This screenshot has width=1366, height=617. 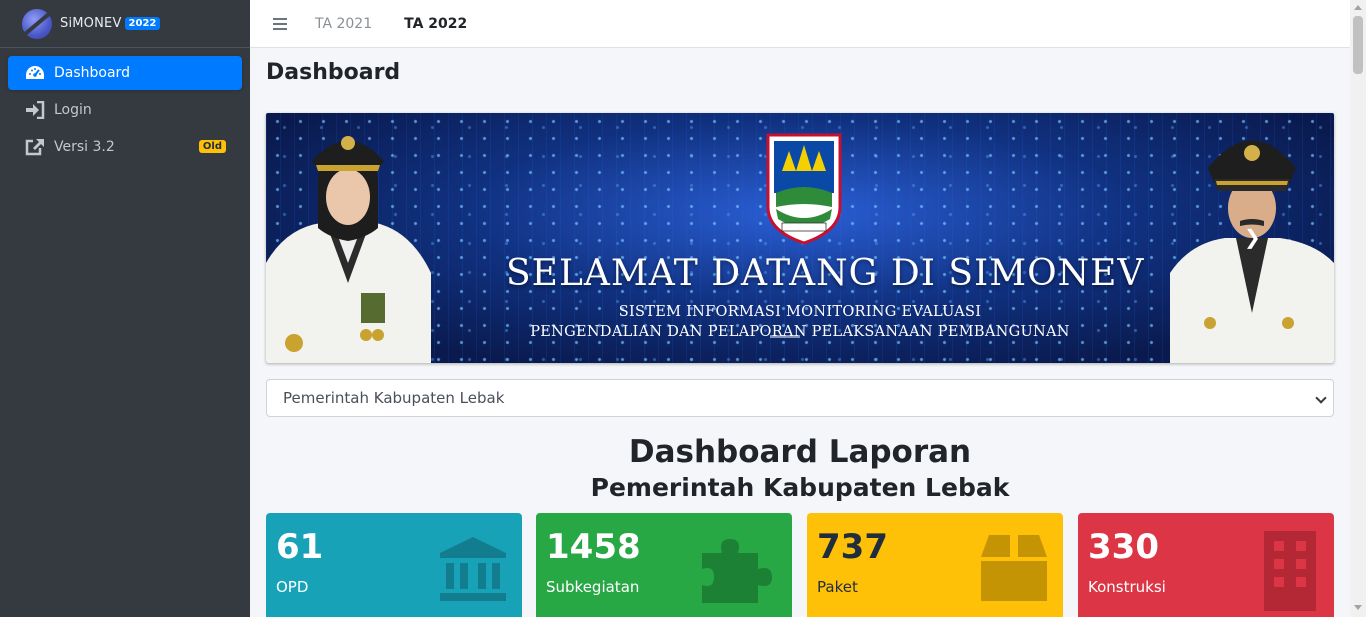 What do you see at coordinates (800, 452) in the screenshot?
I see `report-heading: Dashboard Laporan` at bounding box center [800, 452].